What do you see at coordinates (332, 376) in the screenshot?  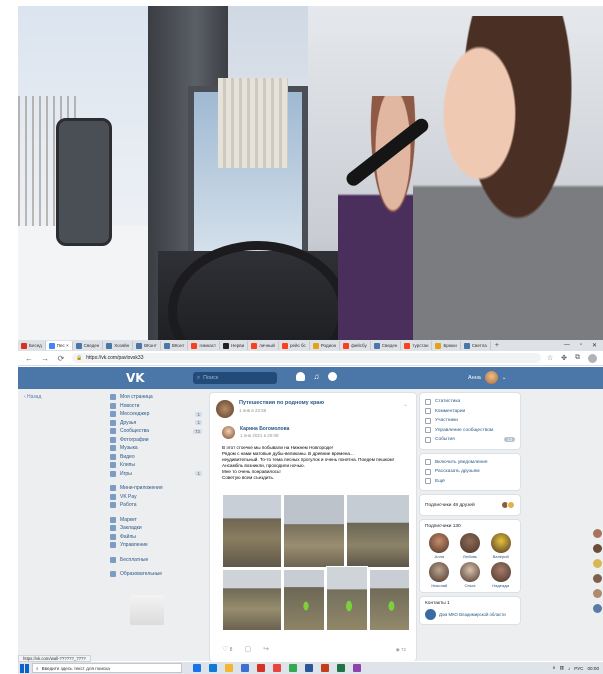 I see `play-icon` at bounding box center [332, 376].